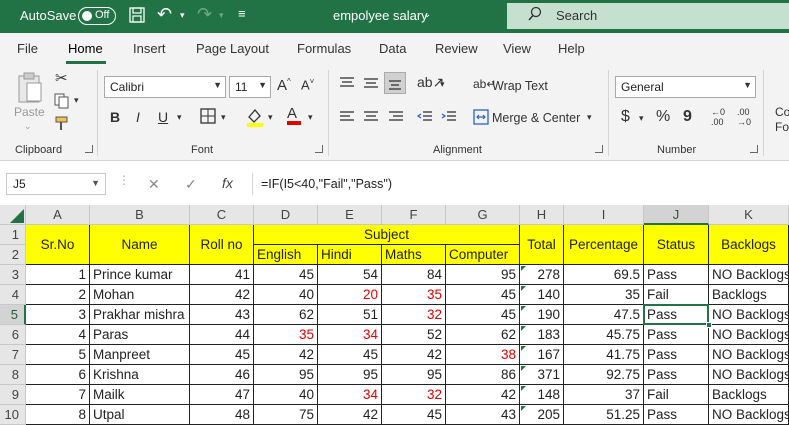 The width and height of the screenshot is (789, 425). What do you see at coordinates (424, 118) in the screenshot?
I see `decrease-indent-icon` at bounding box center [424, 118].